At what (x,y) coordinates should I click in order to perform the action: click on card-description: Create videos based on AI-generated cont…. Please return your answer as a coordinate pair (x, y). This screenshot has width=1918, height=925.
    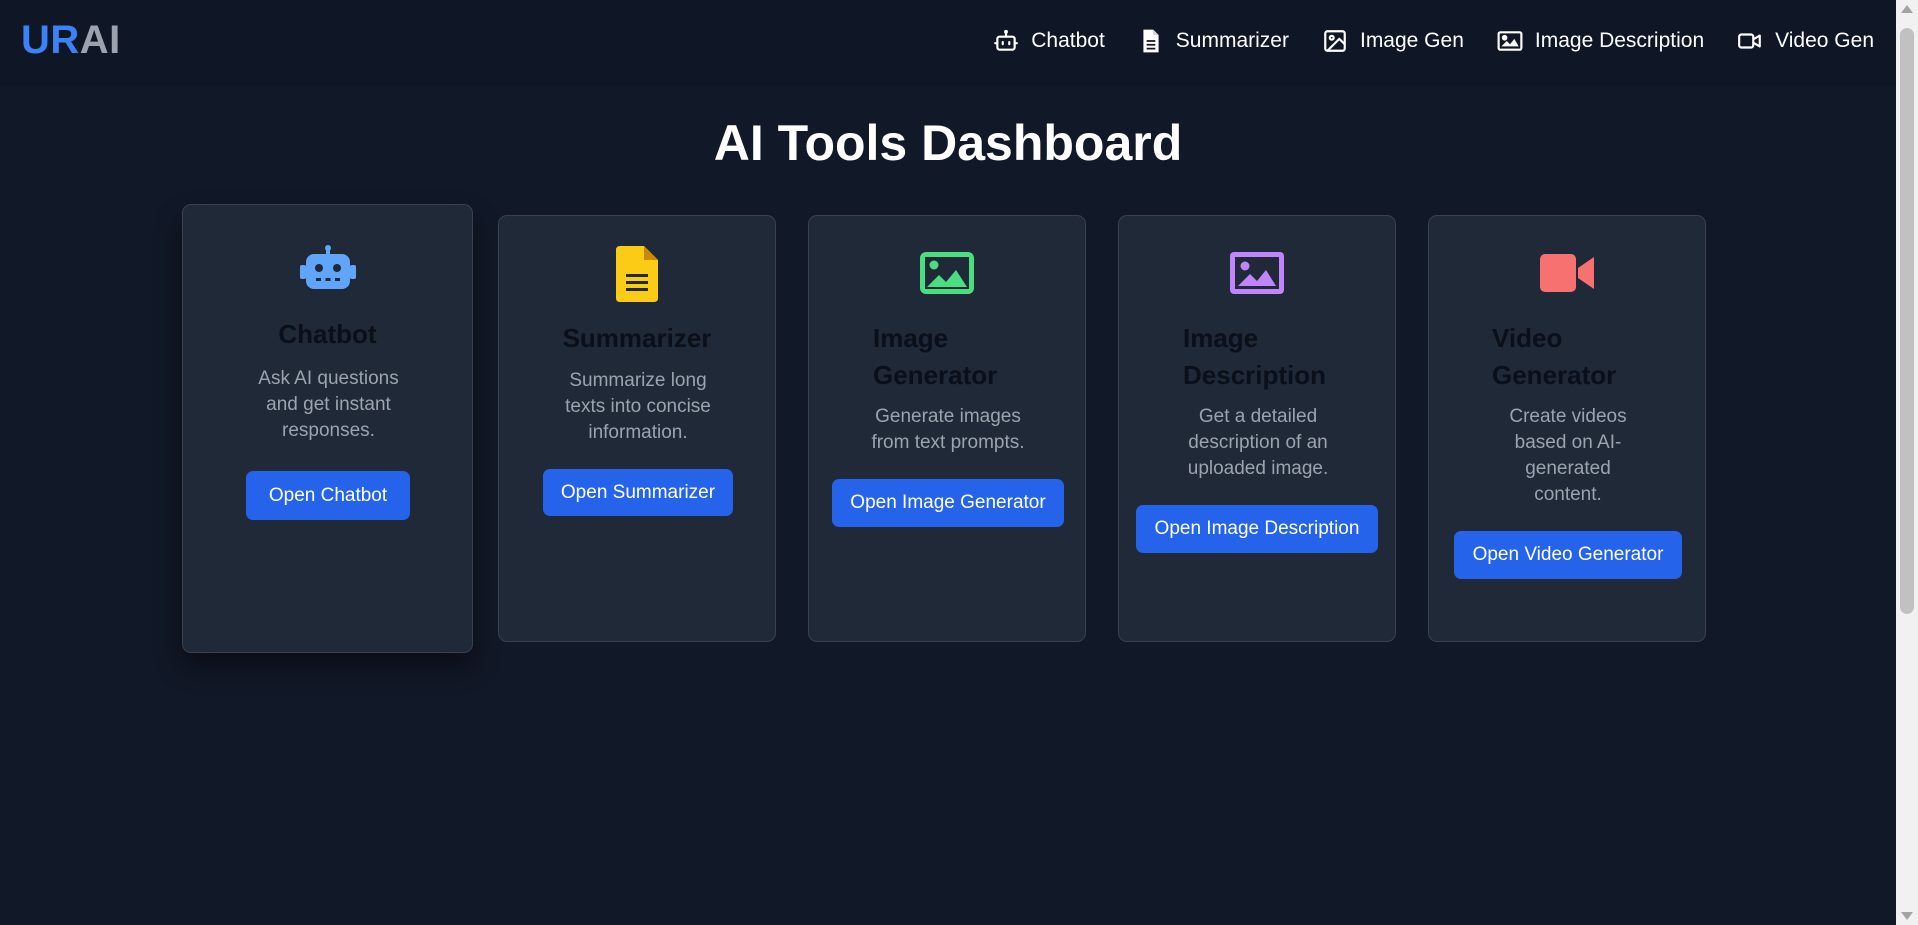
    Looking at the image, I should click on (1568, 455).